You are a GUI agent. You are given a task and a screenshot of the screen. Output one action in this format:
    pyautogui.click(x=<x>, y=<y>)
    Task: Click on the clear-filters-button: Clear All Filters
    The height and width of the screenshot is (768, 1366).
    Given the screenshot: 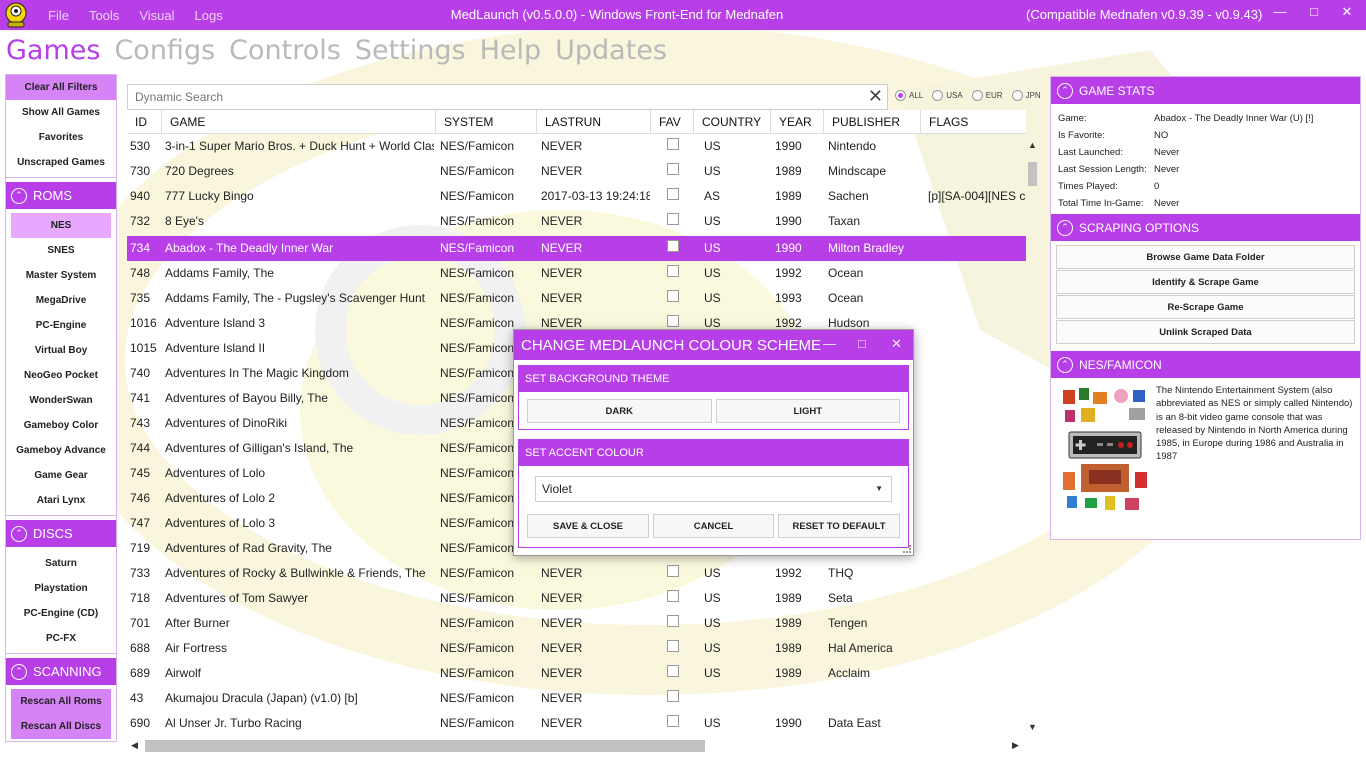 What is the action you would take?
    pyautogui.click(x=61, y=87)
    